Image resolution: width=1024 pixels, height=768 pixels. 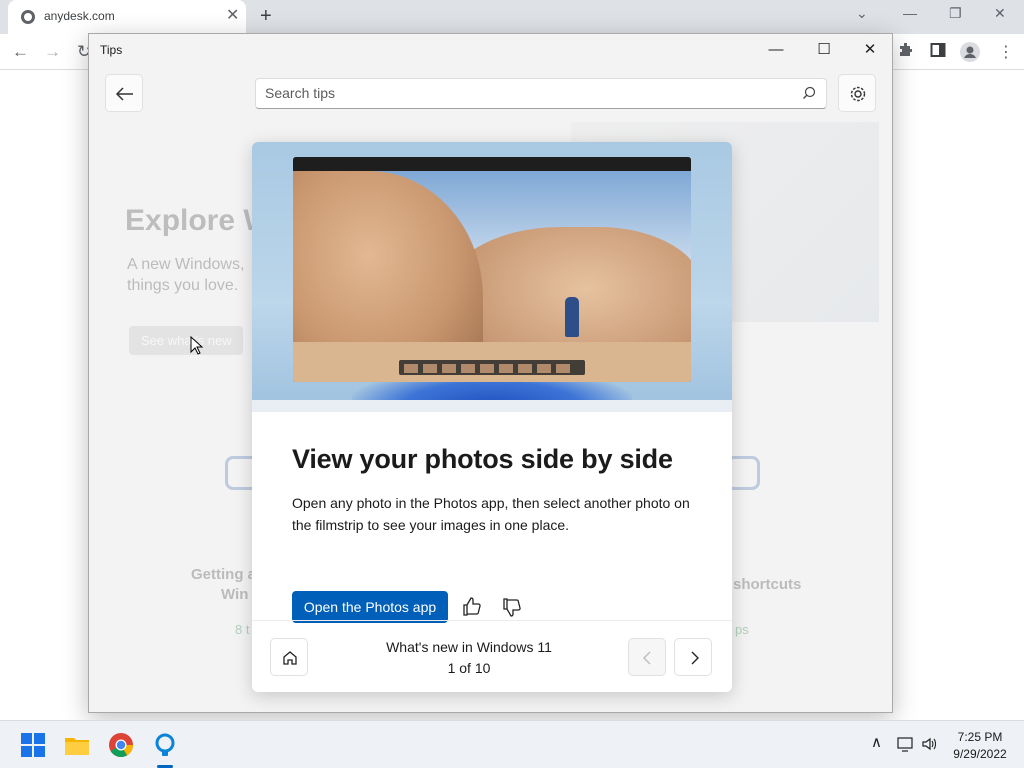 What do you see at coordinates (492, 269) in the screenshot?
I see `photos-app-preview` at bounding box center [492, 269].